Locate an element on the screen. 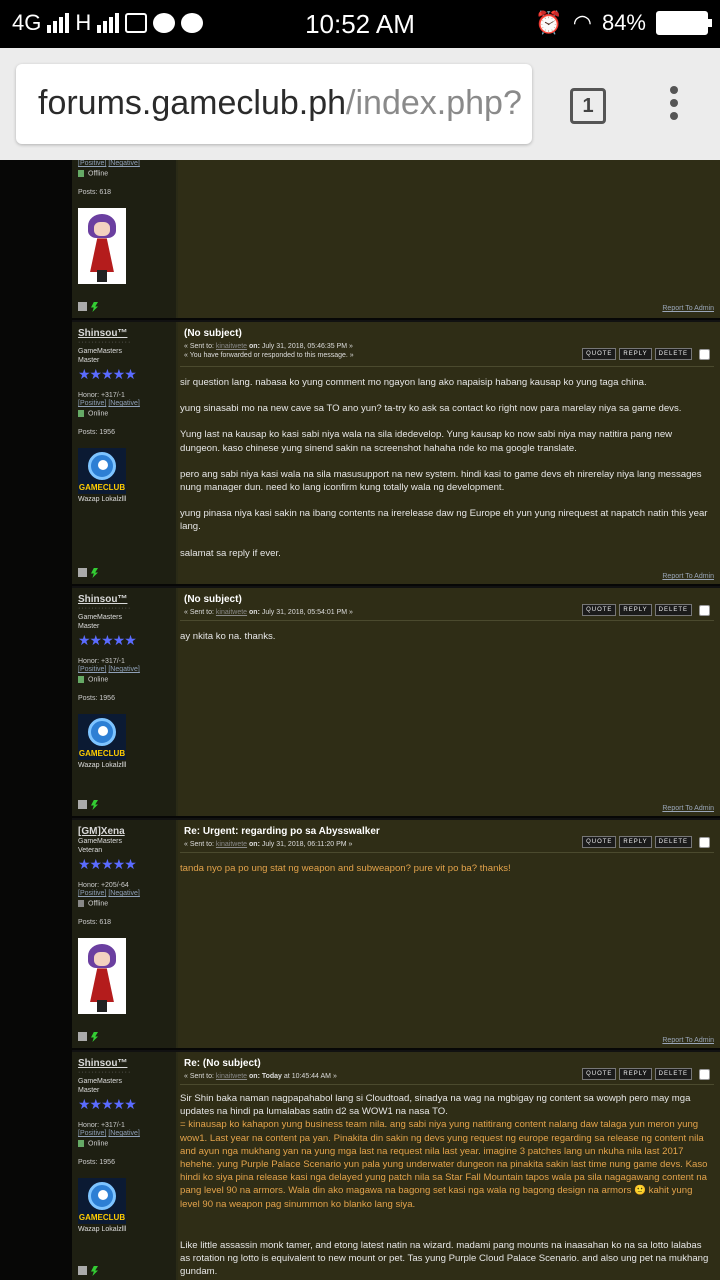 This screenshot has height=1280, width=720. battery-percent: 84% is located at coordinates (623, 22).